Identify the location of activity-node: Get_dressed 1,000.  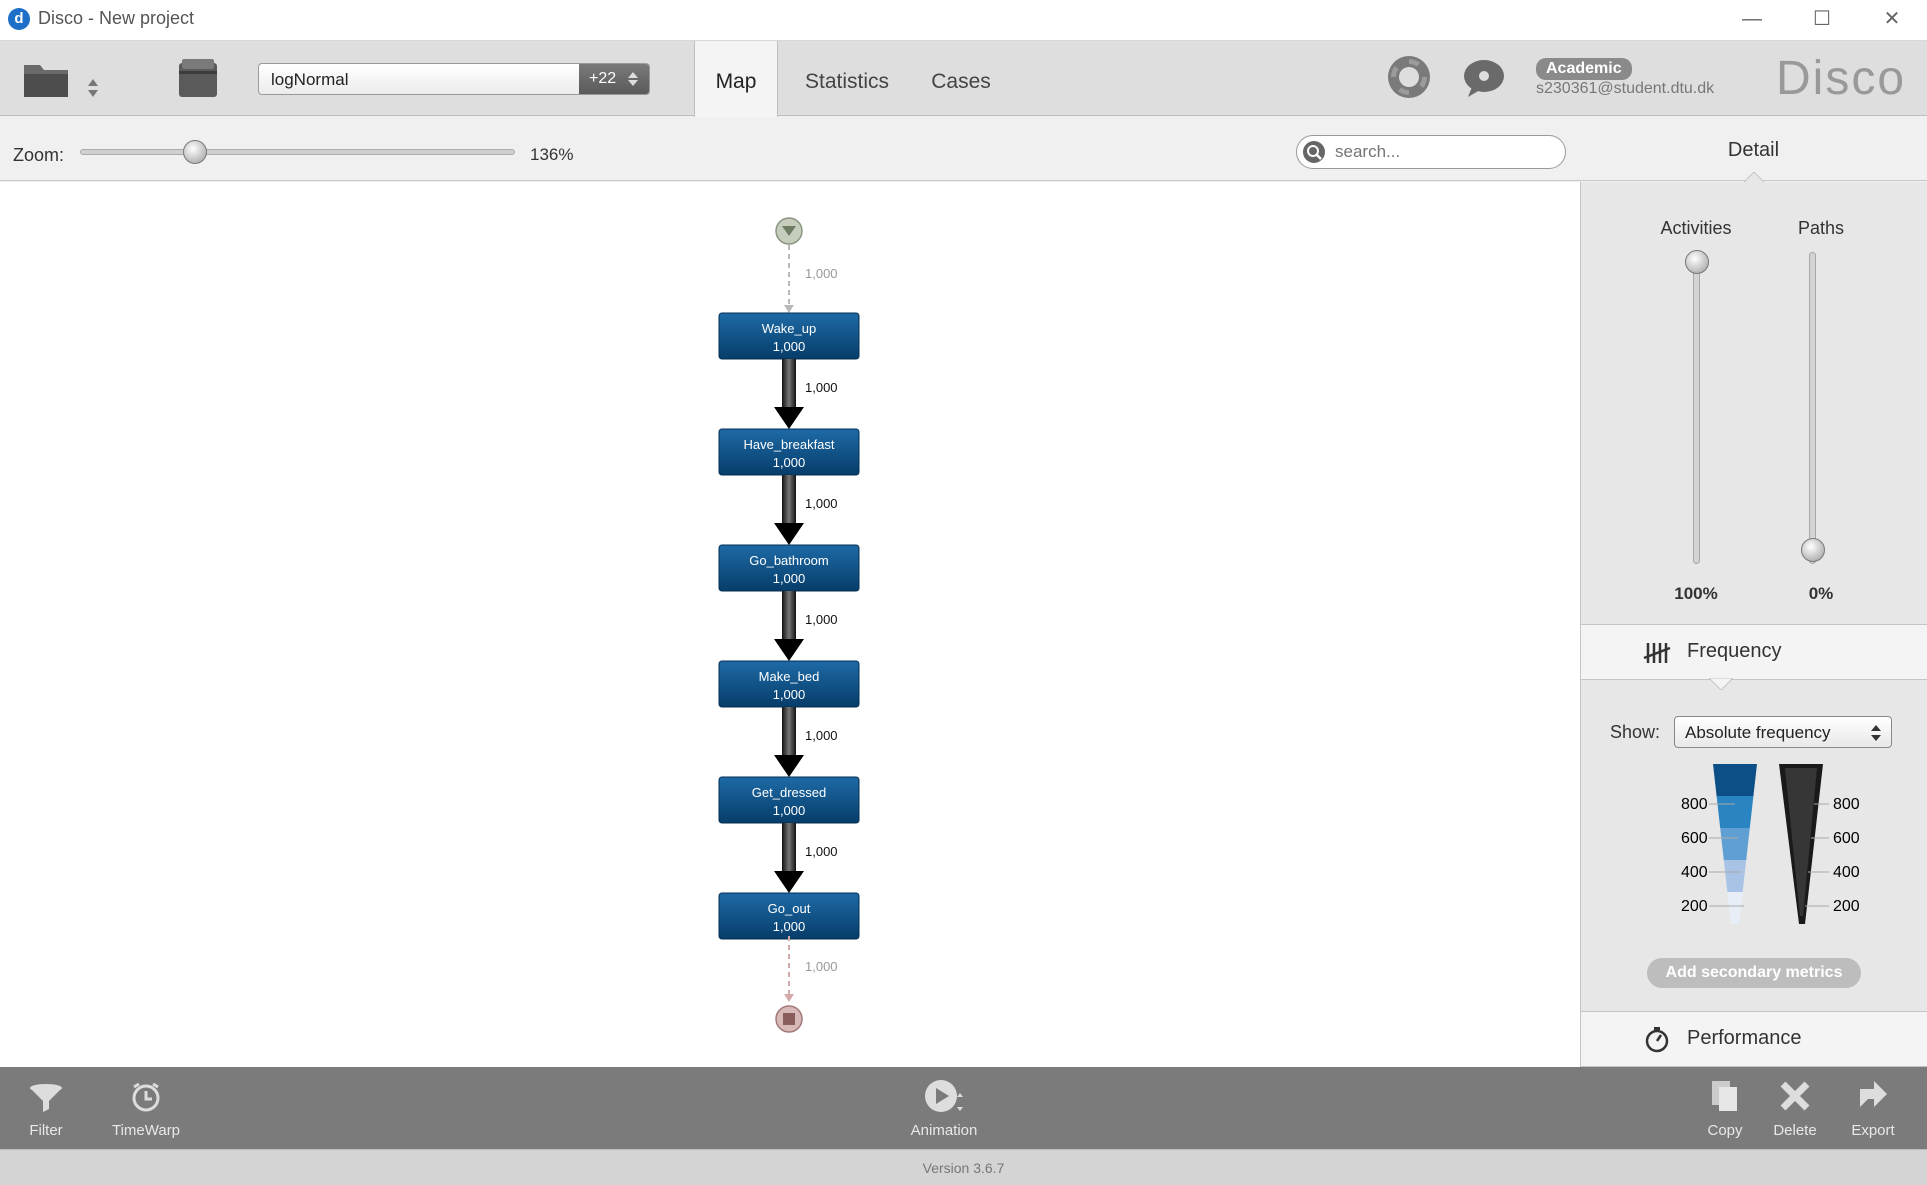
(789, 800).